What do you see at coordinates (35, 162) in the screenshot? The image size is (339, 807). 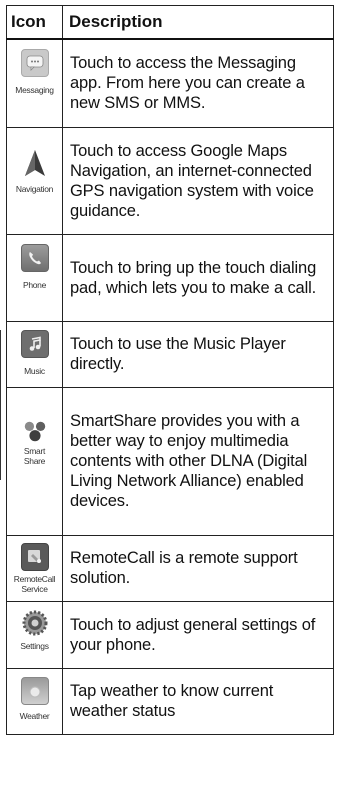 I see `navigation-icon` at bounding box center [35, 162].